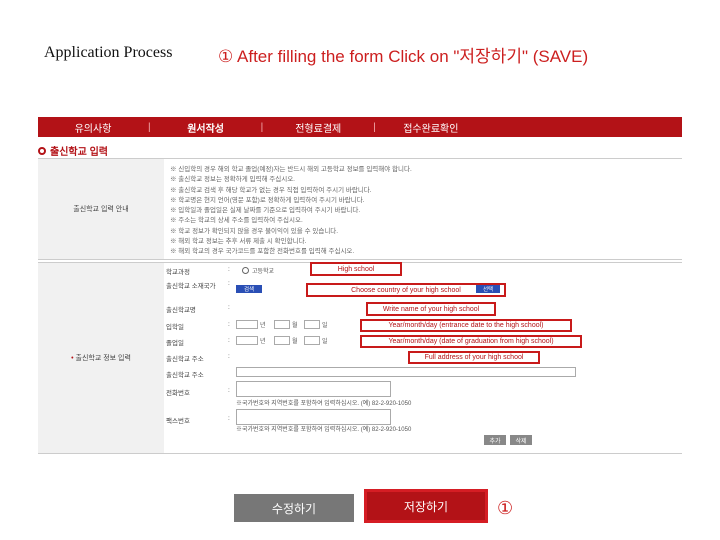 The height and width of the screenshot is (540, 720). What do you see at coordinates (42, 150) in the screenshot?
I see `bullet-circle-icon` at bounding box center [42, 150].